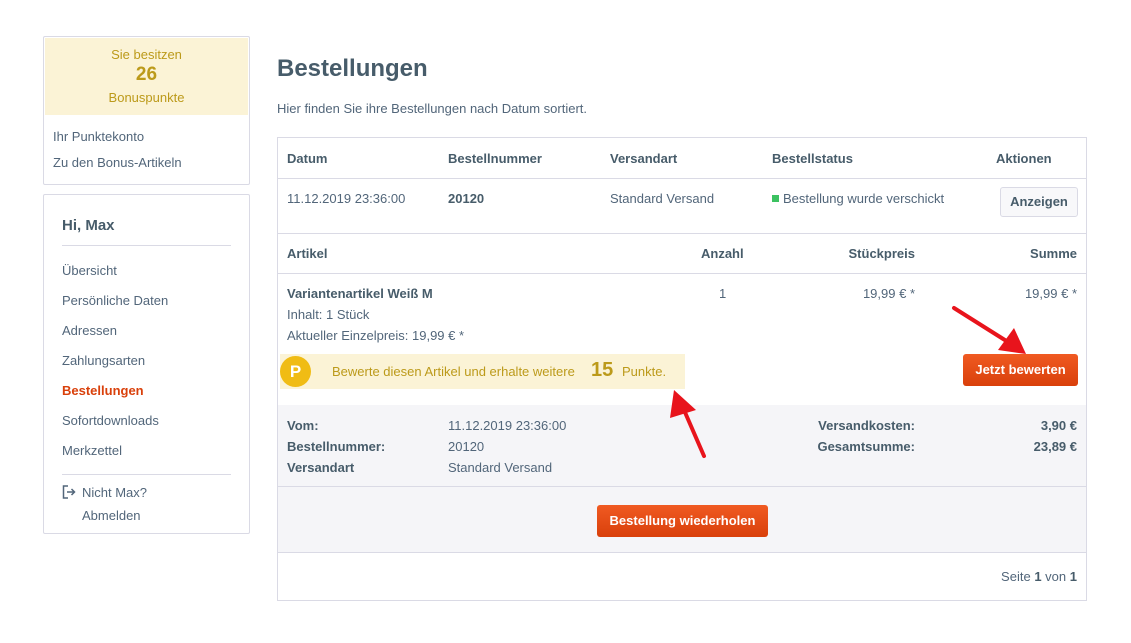  What do you see at coordinates (115, 492) in the screenshot?
I see `not-user-text: Nicht Max?` at bounding box center [115, 492].